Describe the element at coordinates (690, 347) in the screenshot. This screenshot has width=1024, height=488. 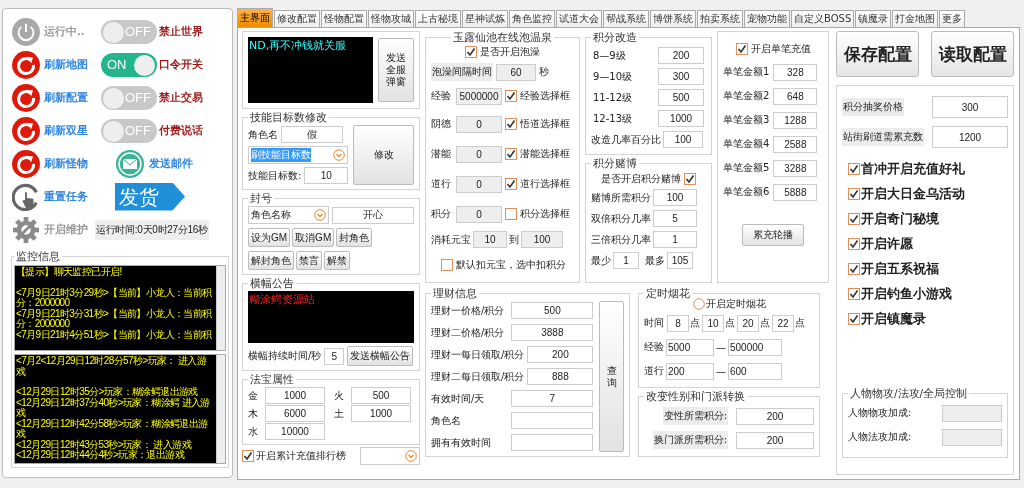
I see `input-field: 5000` at that location.